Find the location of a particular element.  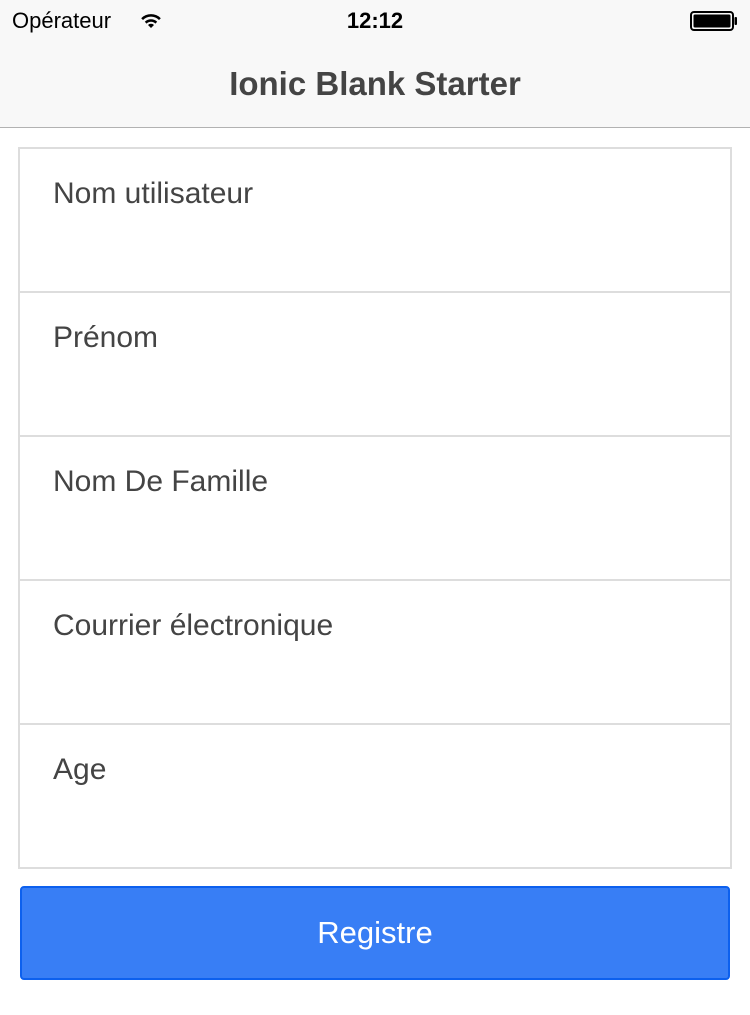

username-field: Nom utilisateur is located at coordinates (375, 221).